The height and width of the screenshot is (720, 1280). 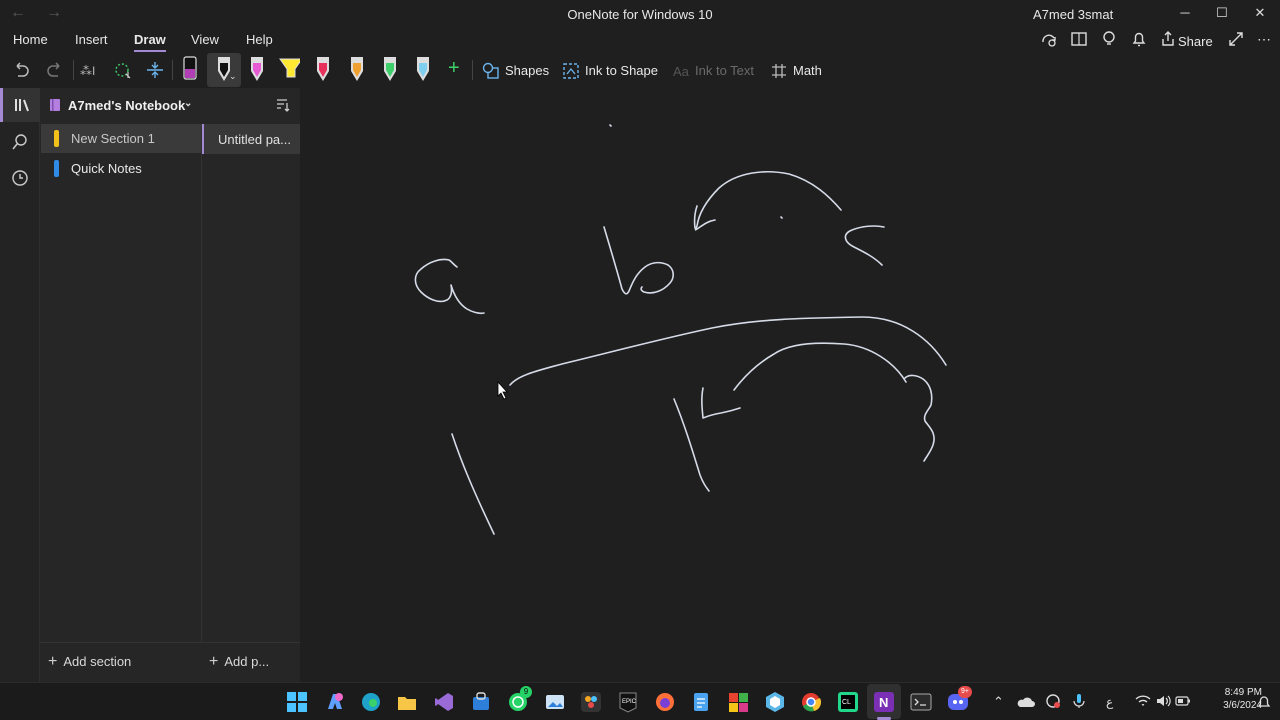 What do you see at coordinates (775, 702) in the screenshot?
I see `app-hexagon-icon` at bounding box center [775, 702].